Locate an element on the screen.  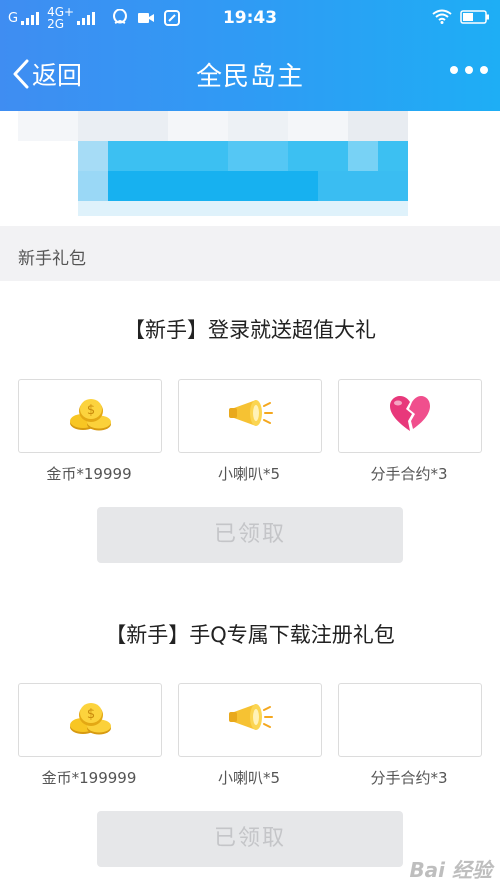
status-time: 19:43 is located at coordinates (250, 18).